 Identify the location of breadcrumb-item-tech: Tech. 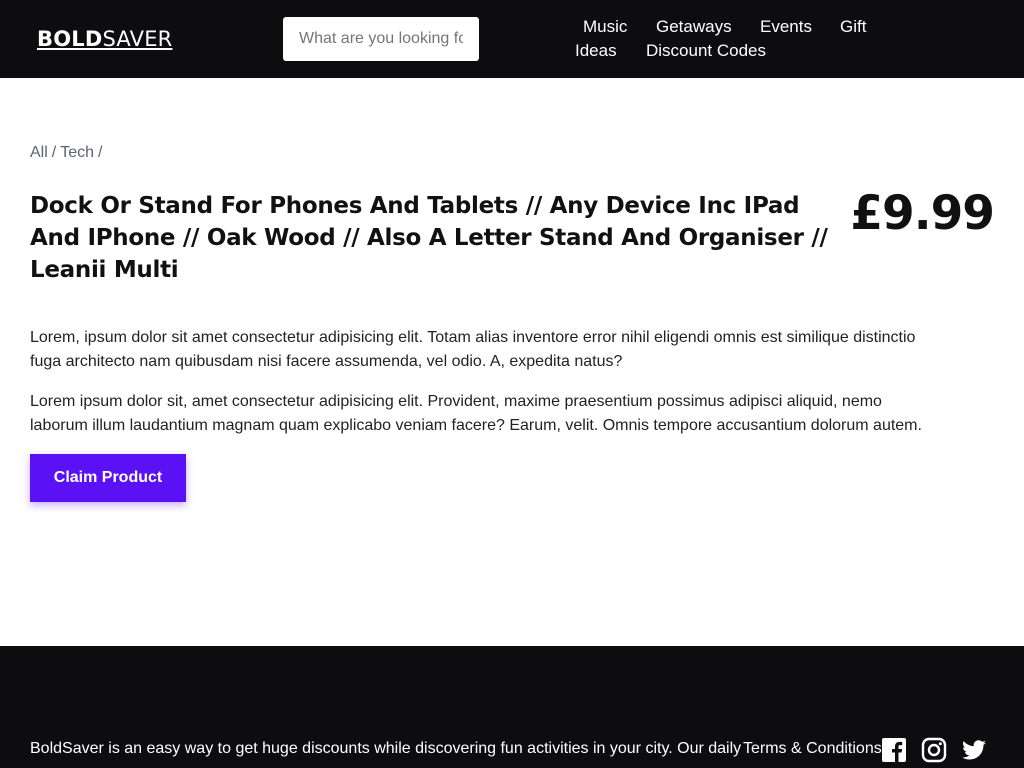
(77, 152).